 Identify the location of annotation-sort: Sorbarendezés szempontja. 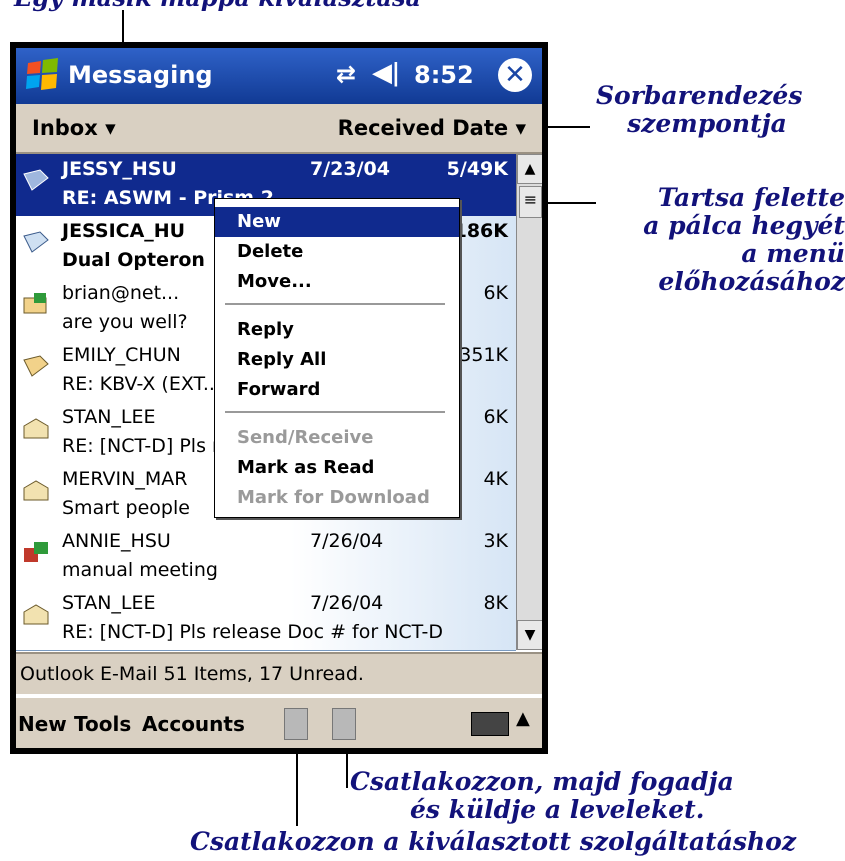
(699, 109).